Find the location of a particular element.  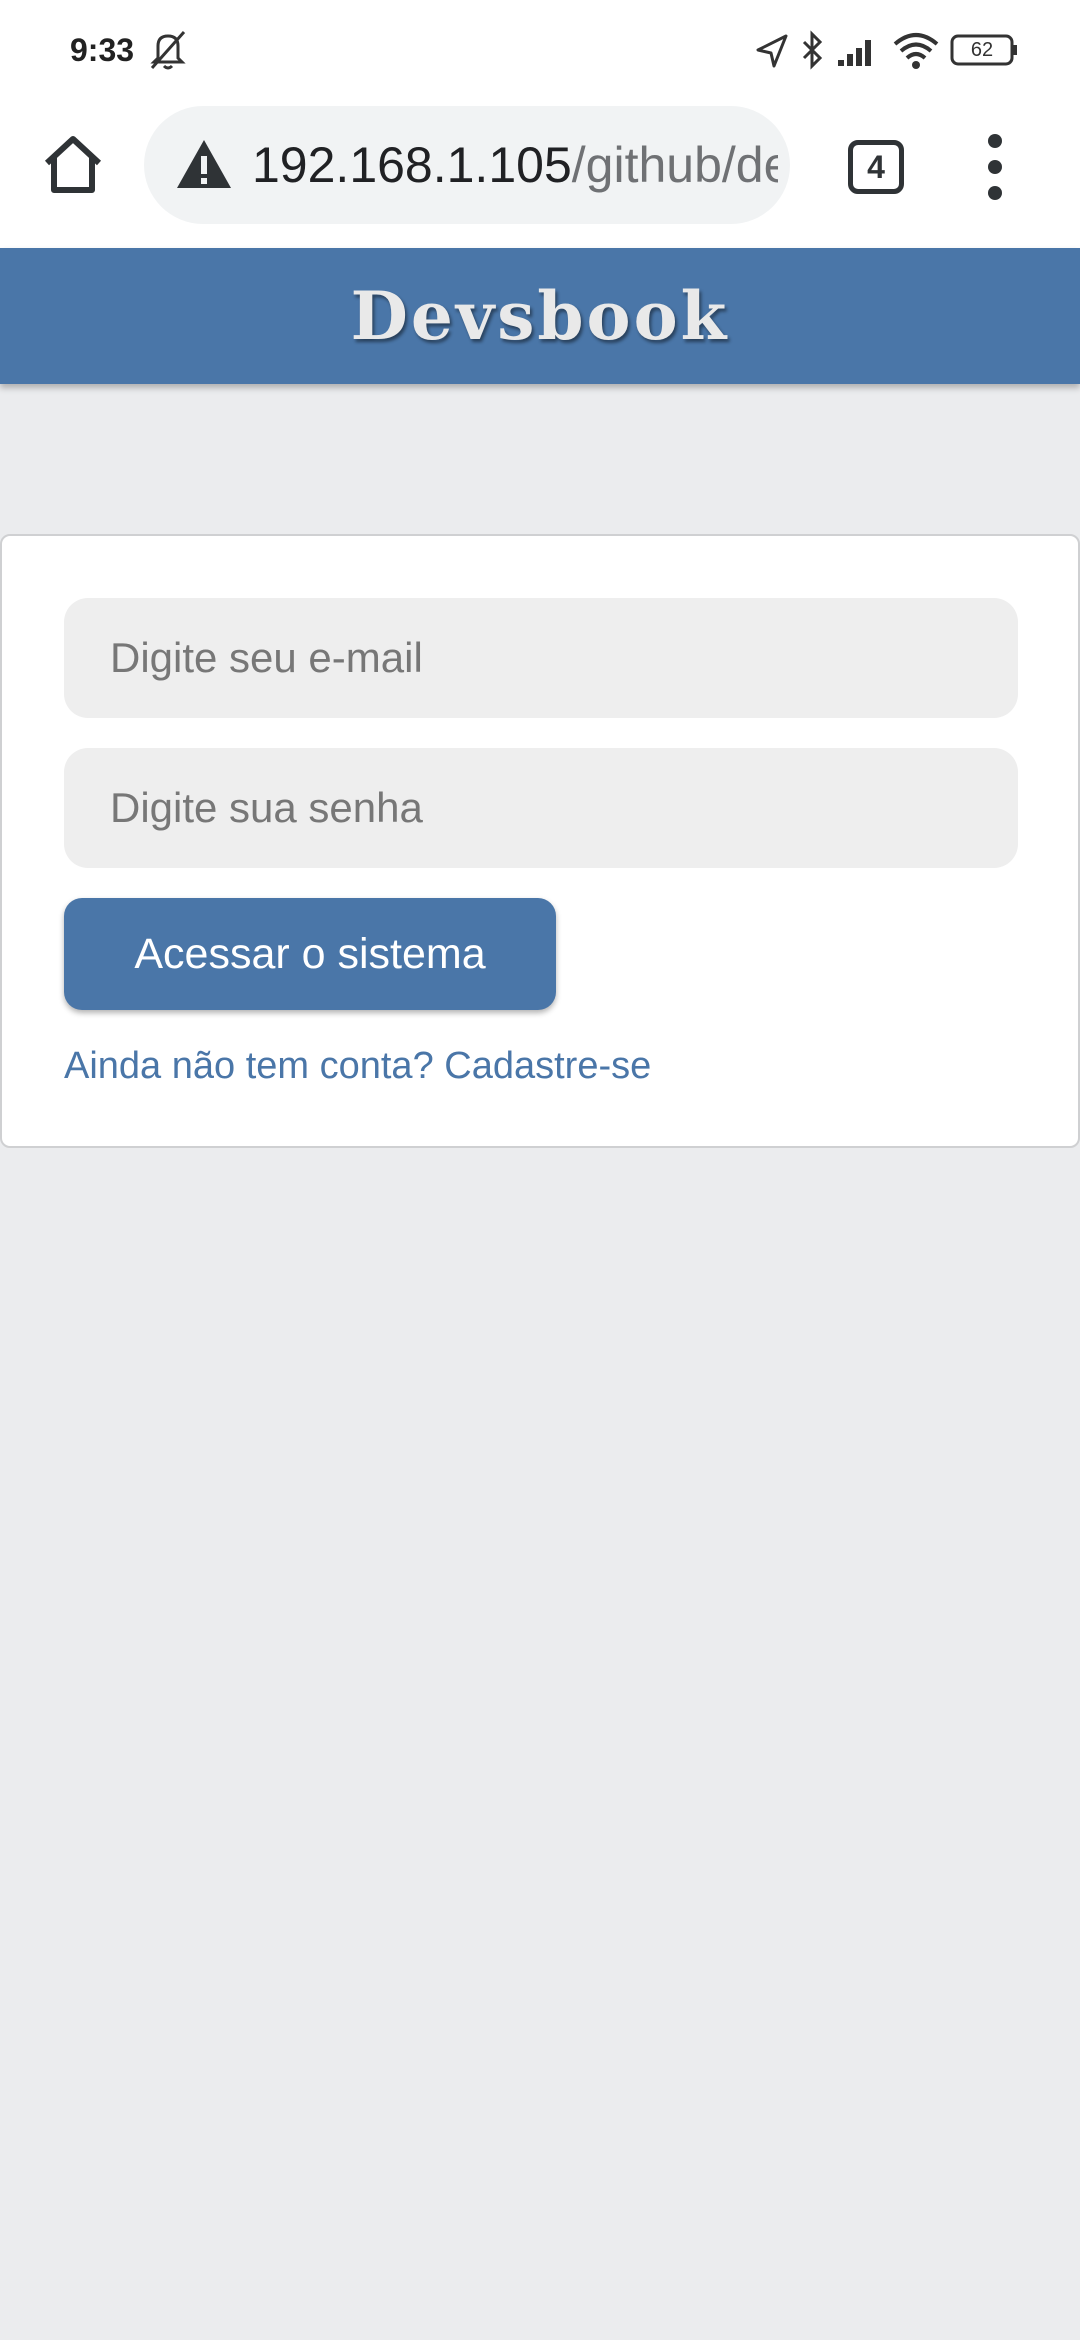

browser-toolbar: 192.168.1.105/github/de 4 is located at coordinates (540, 174).